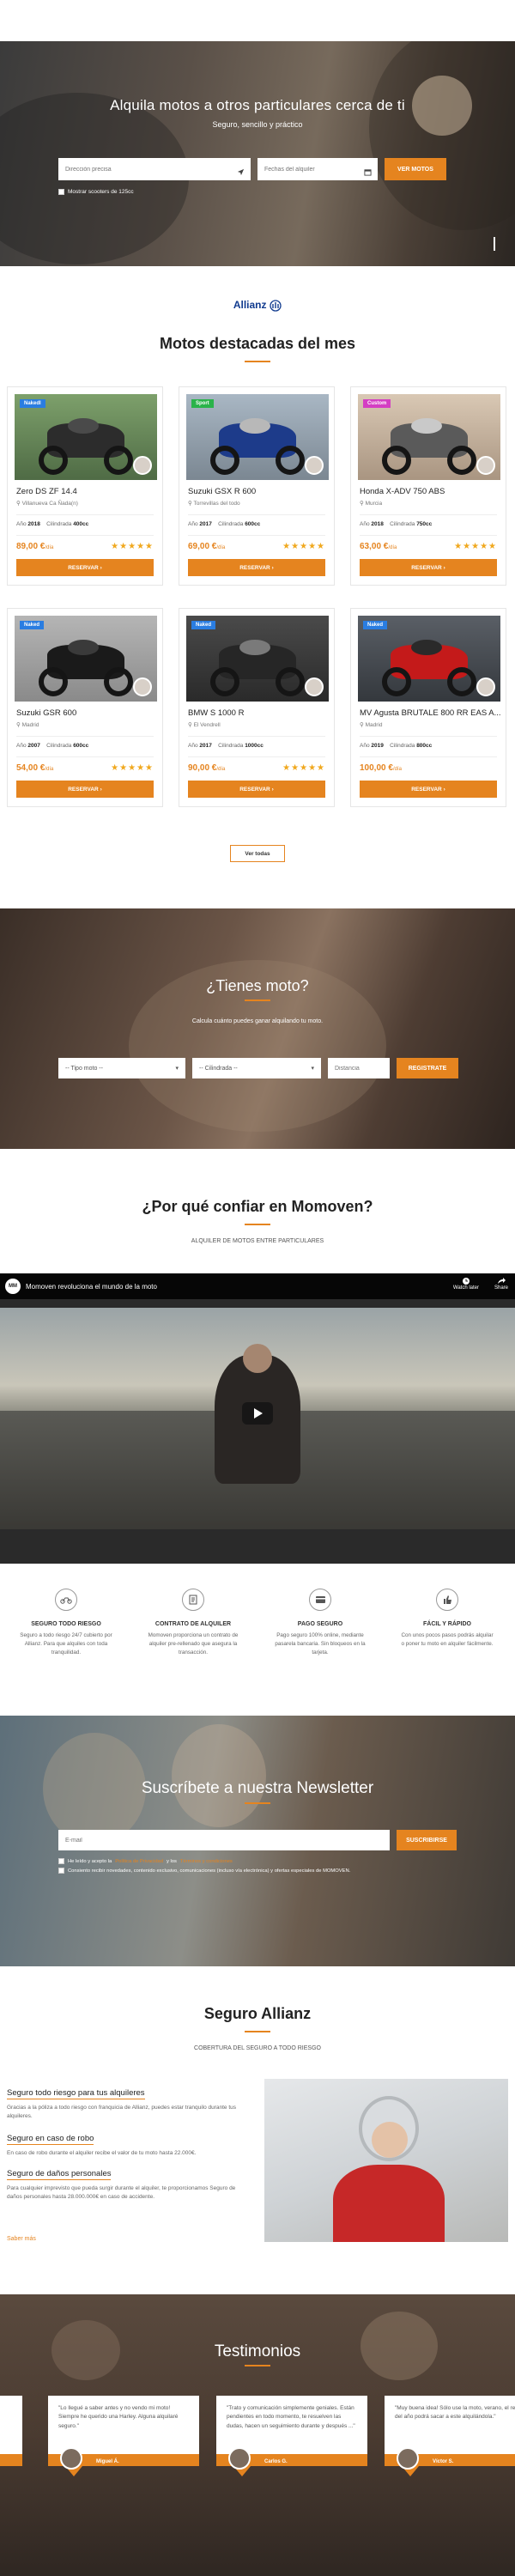 This screenshot has height=2576, width=515. I want to click on moto-photo: Sport, so click(257, 437).